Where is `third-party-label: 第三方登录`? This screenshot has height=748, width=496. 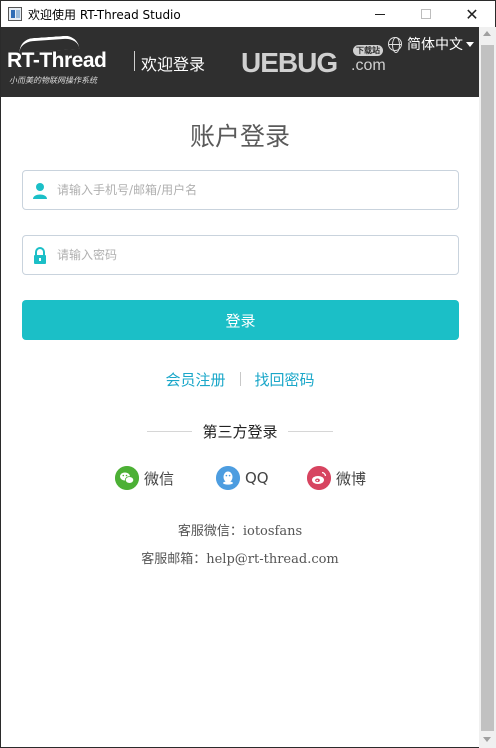 third-party-label: 第三方登录 is located at coordinates (240, 432).